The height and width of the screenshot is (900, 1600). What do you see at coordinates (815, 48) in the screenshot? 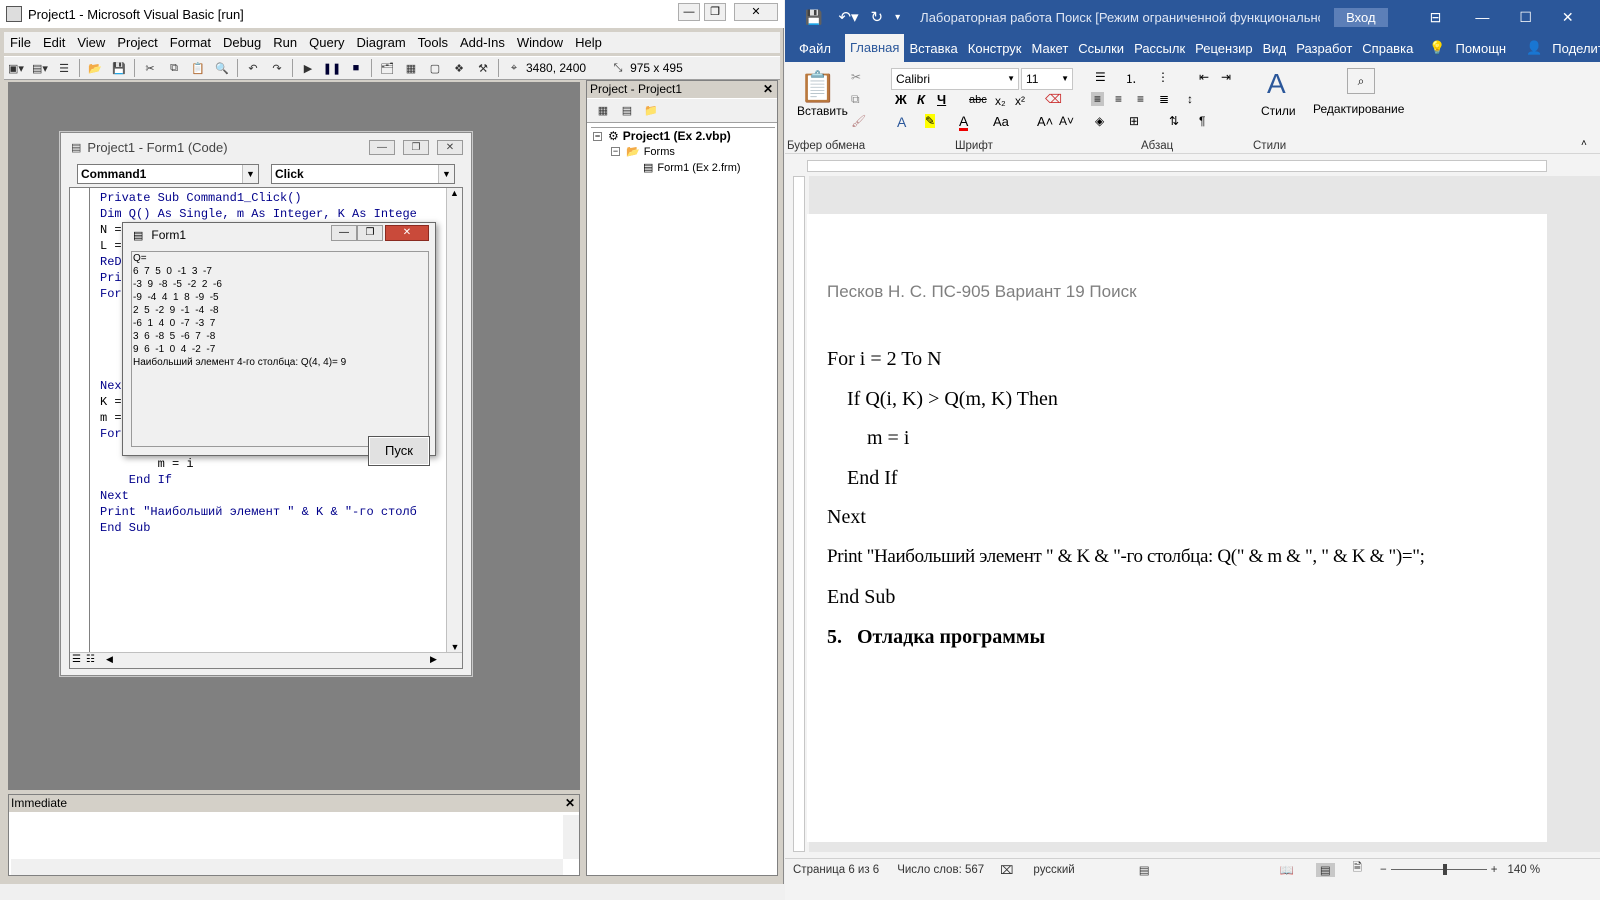
I see `tab-file: Файл` at bounding box center [815, 48].